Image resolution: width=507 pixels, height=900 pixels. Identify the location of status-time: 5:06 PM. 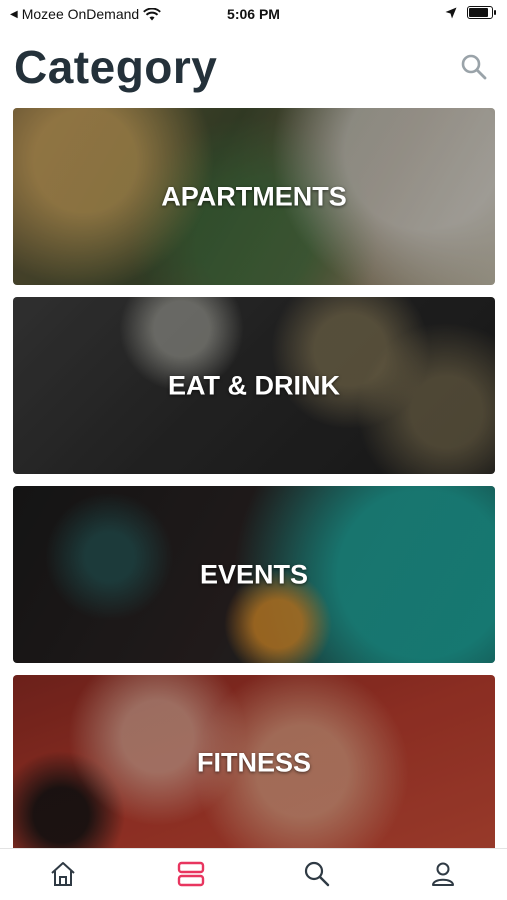
(253, 14).